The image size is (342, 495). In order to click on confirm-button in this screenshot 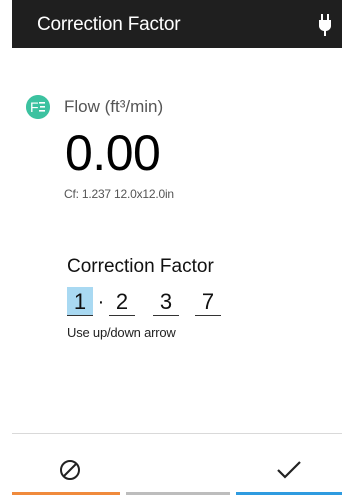, I will do `click(289, 464)`.